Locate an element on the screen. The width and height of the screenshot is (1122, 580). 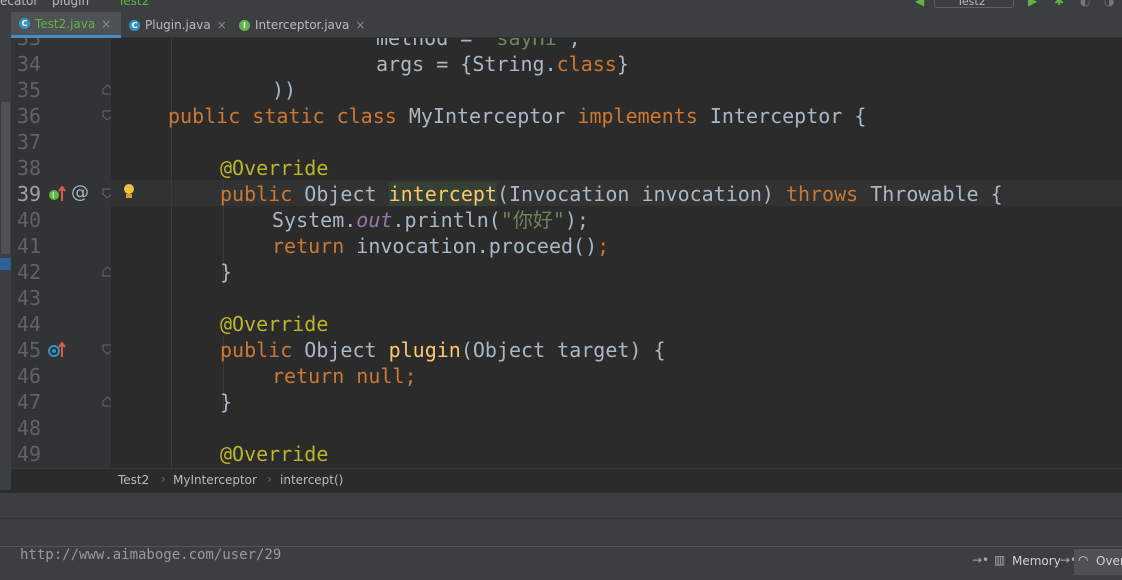
line-number: 46 is located at coordinates (29, 376).